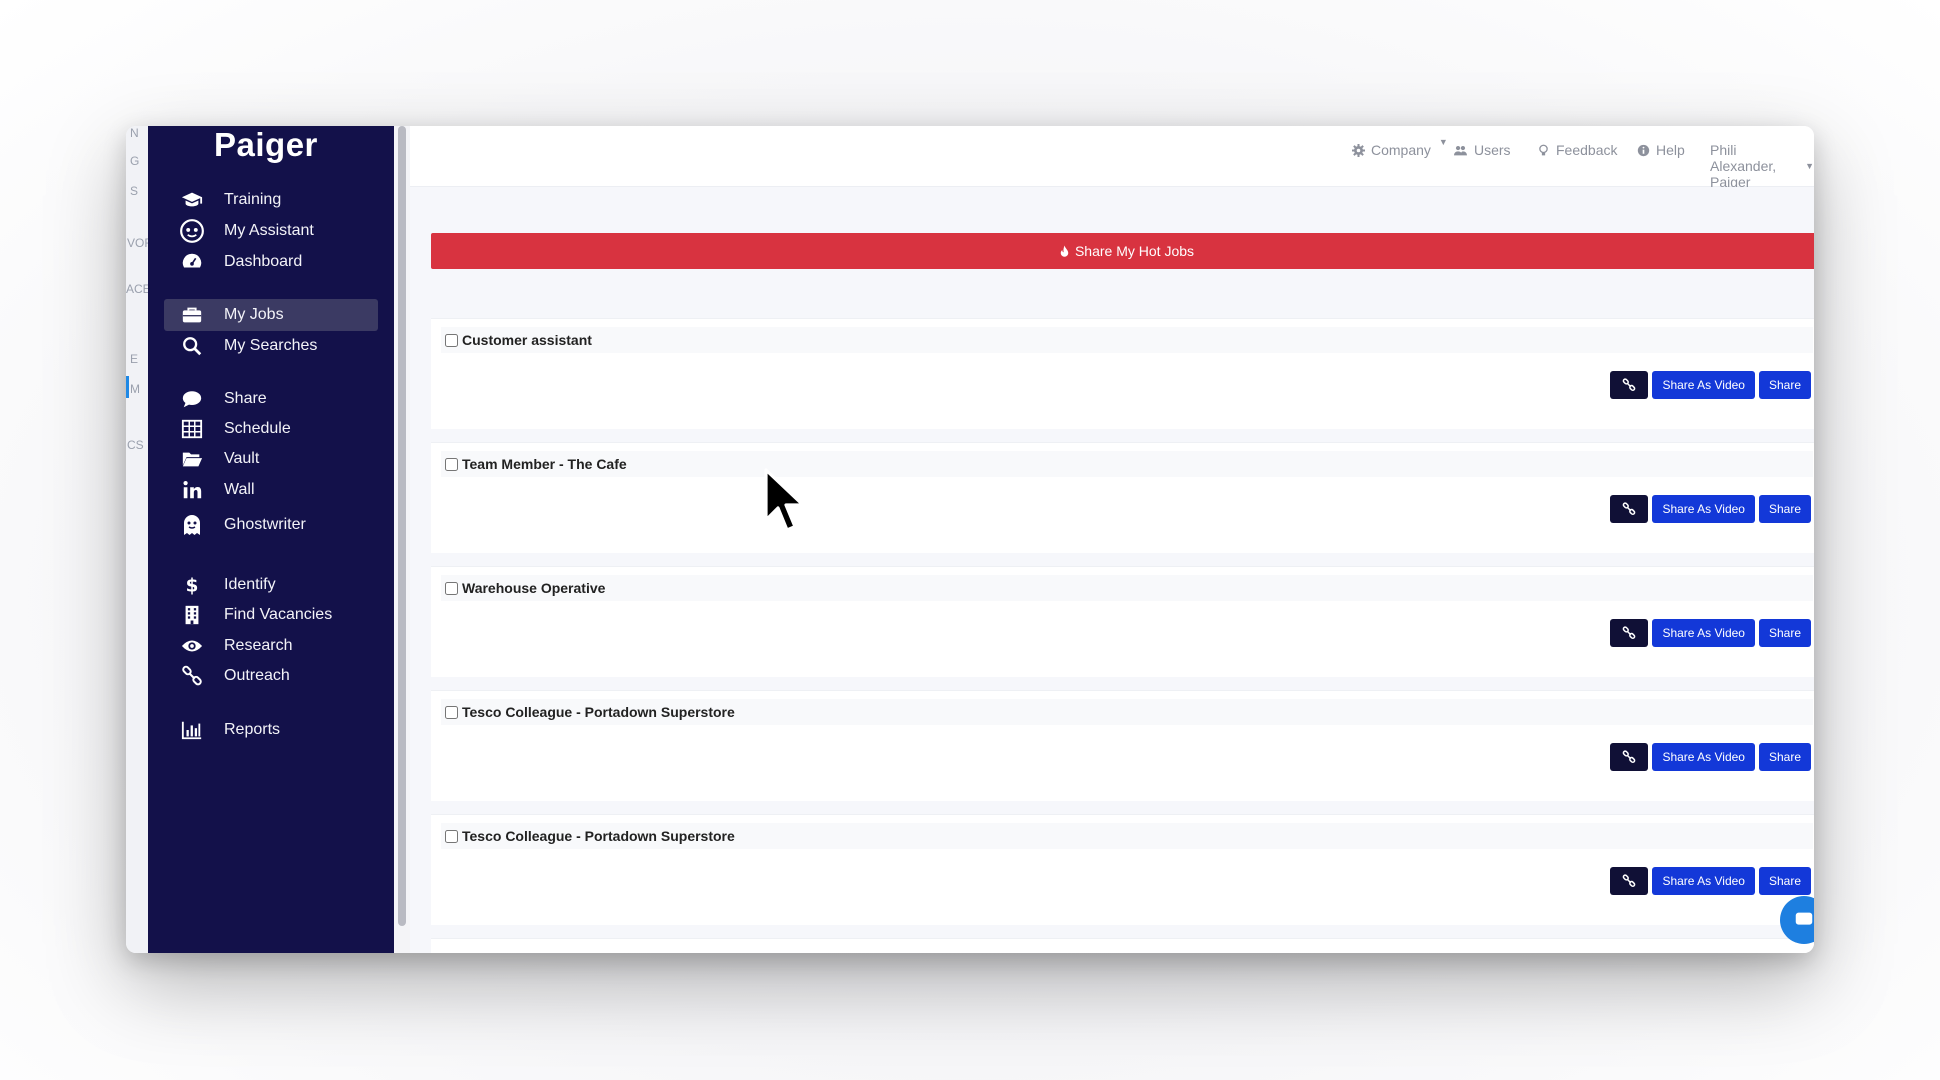  What do you see at coordinates (134, 191) in the screenshot?
I see `peek-text: S` at bounding box center [134, 191].